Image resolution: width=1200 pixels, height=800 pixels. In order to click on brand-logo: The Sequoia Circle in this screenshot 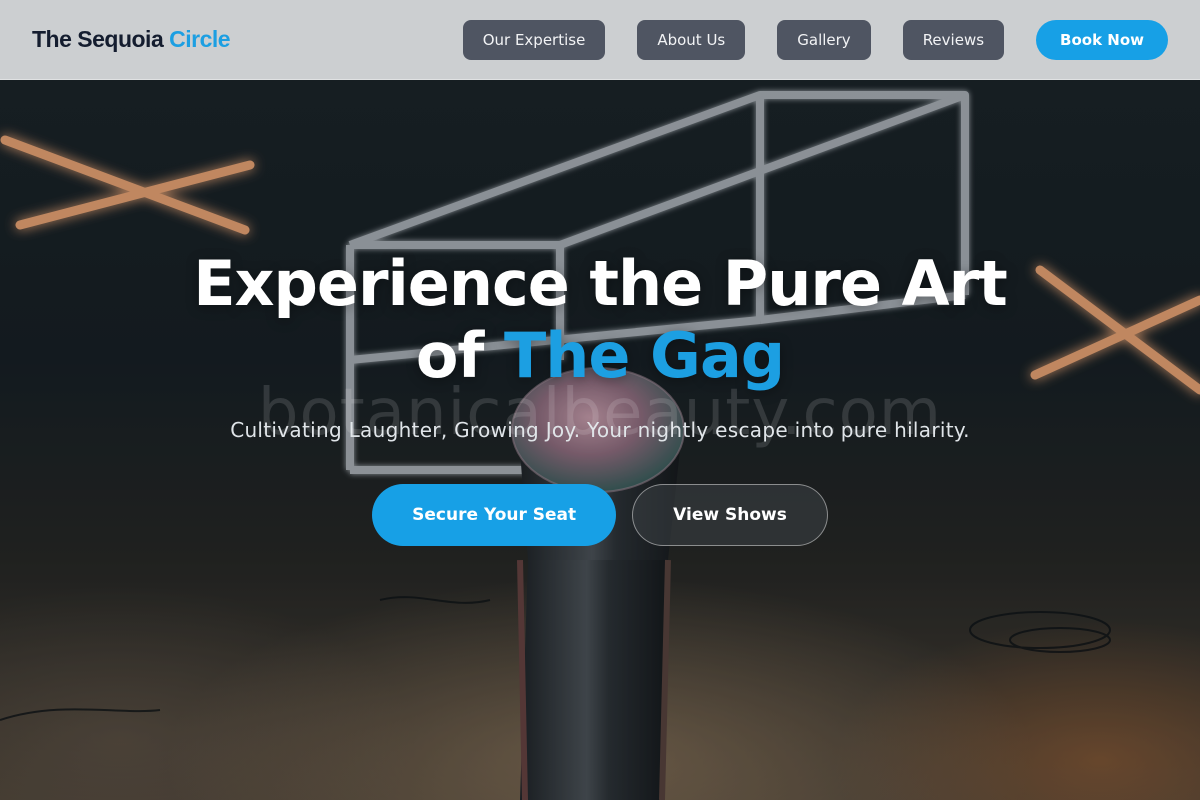, I will do `click(131, 39)`.